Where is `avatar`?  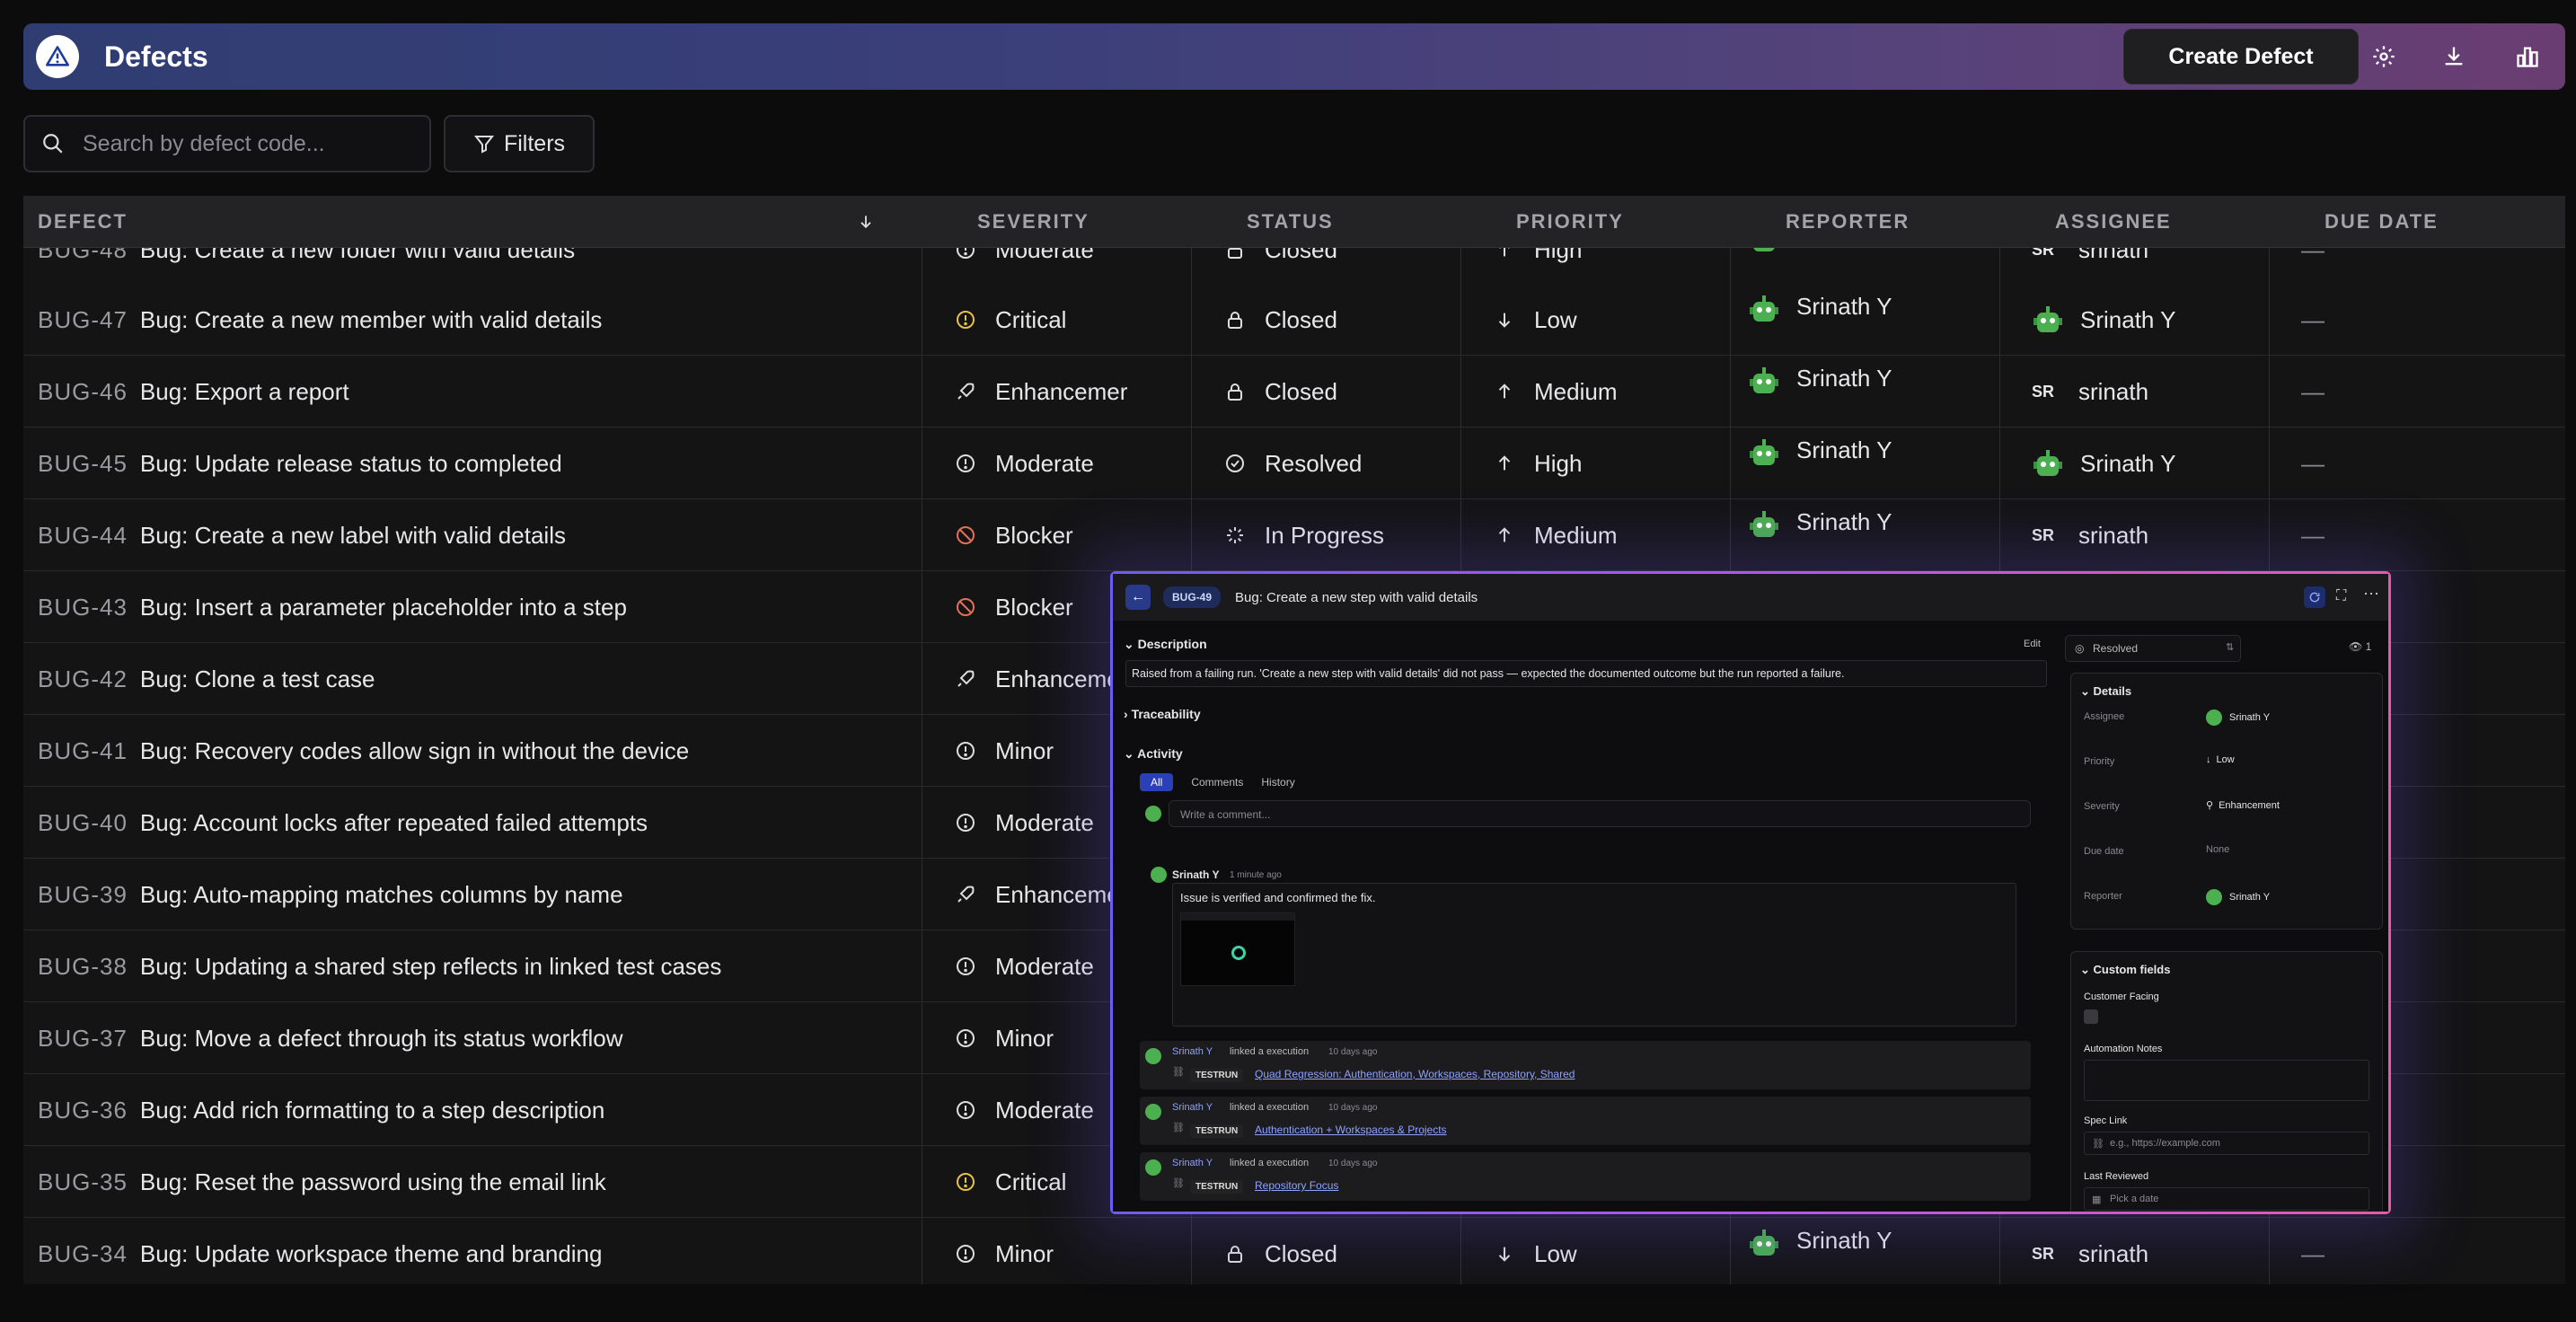 avatar is located at coordinates (2048, 464).